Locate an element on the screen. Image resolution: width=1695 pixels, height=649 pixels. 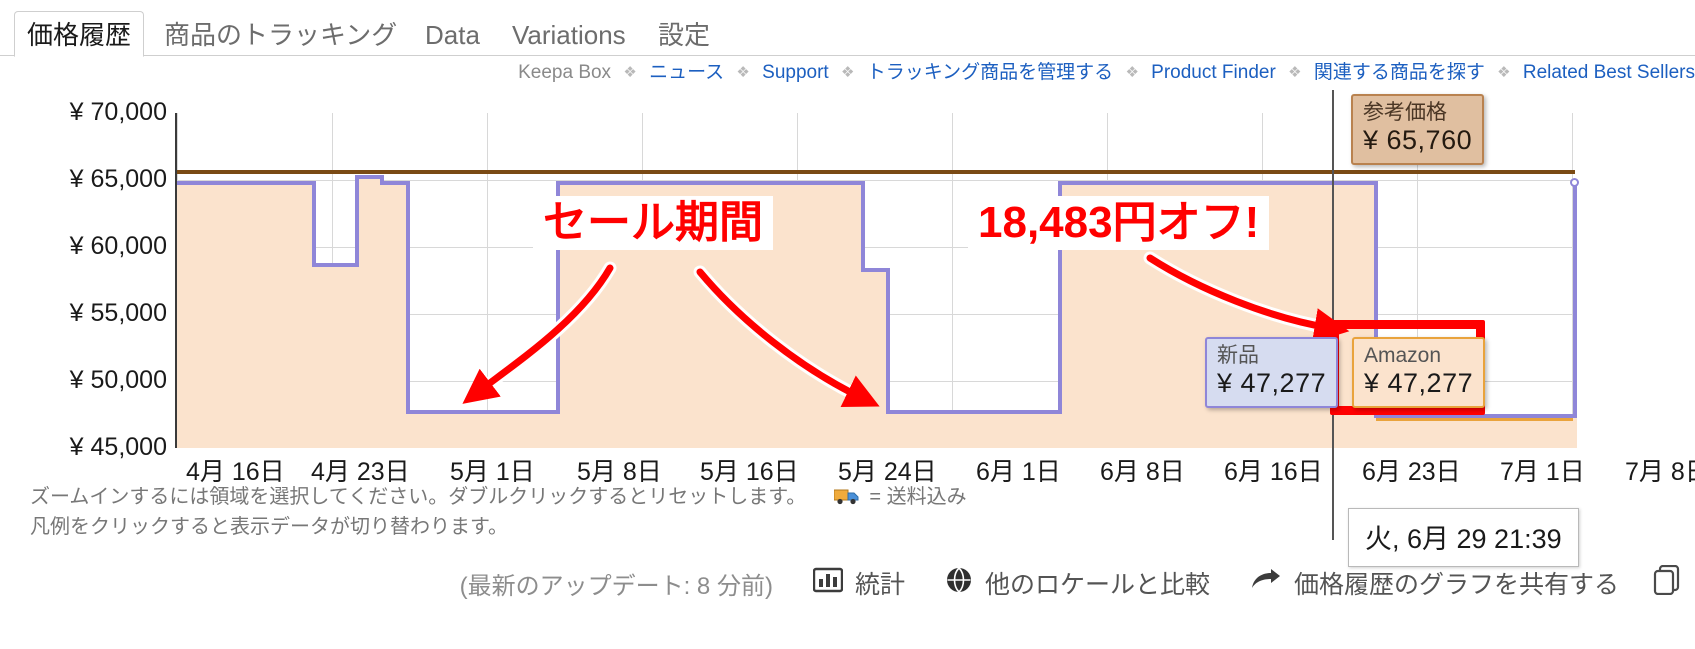
annotation-sale-period: セール期間 is located at coordinates (653, 223).